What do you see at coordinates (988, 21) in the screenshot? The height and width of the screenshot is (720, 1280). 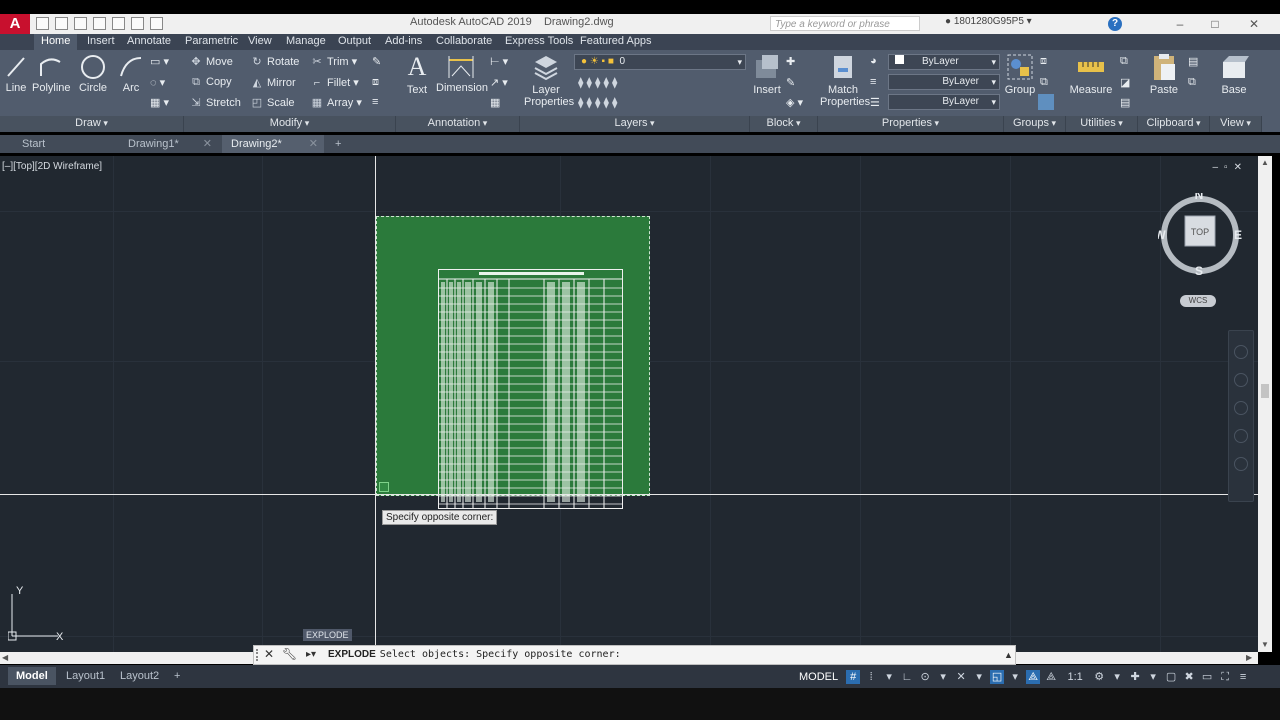 I see `user-account: ● 1801280G95P5 ▾` at bounding box center [988, 21].